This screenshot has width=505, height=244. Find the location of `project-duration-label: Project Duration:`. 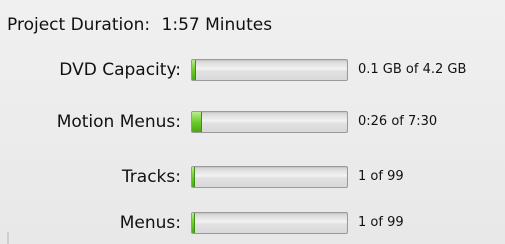

project-duration-label: Project Duration: is located at coordinates (79, 25).